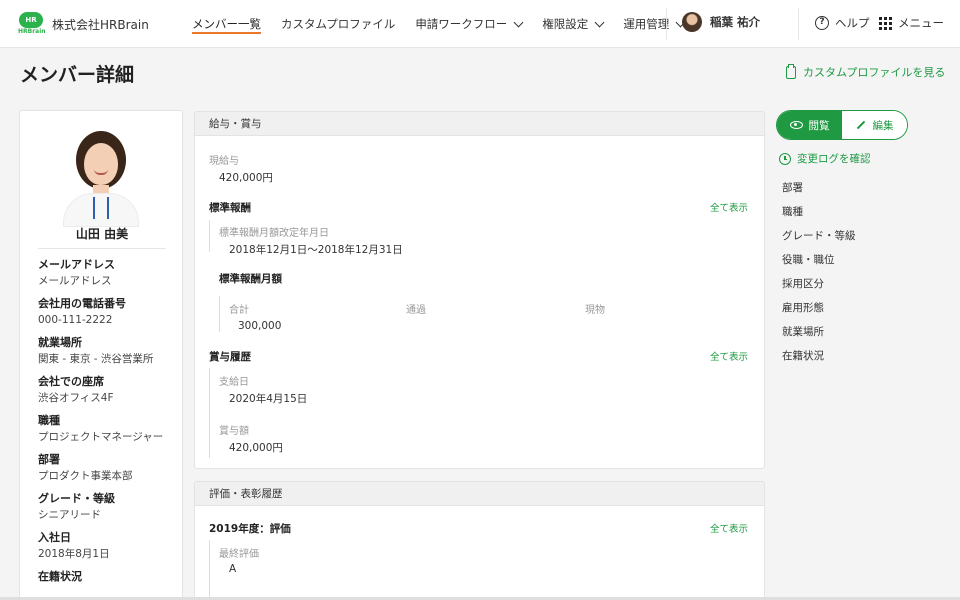 This screenshot has height=600, width=960. I want to click on view-mode-button: 閲覧, so click(809, 125).